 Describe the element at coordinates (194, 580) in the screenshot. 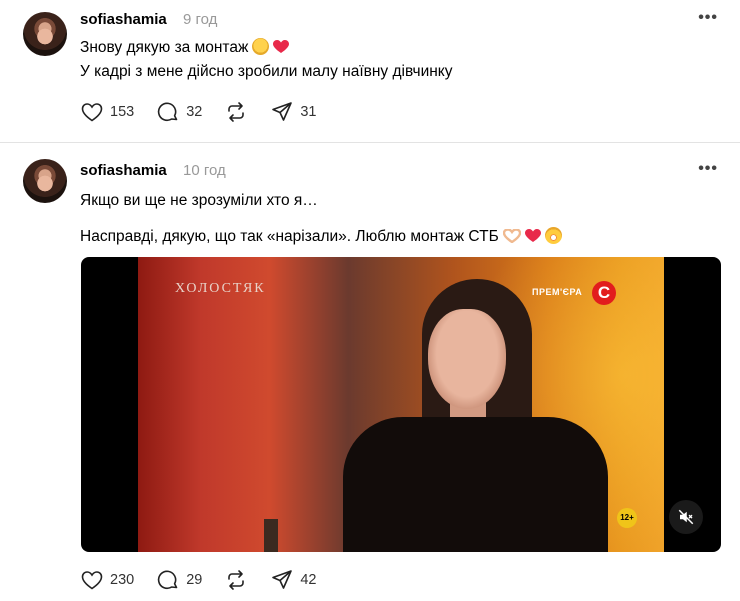

I see `comment-count: 29` at that location.